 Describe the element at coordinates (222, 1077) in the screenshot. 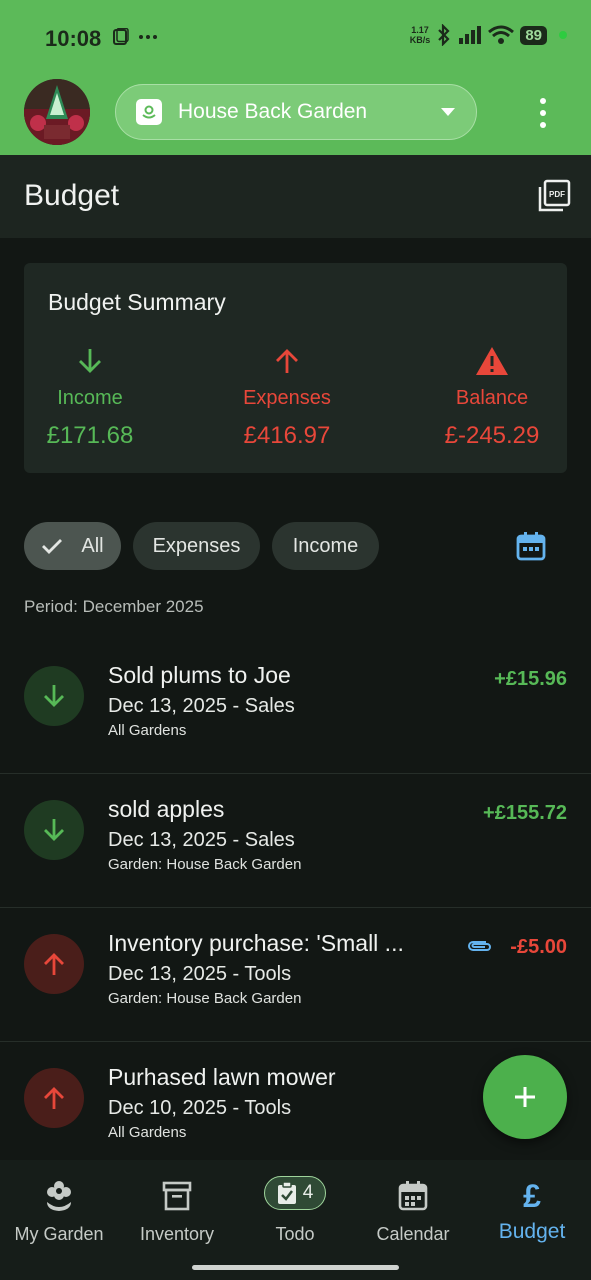

I see `transaction-title: Purhased lawn mower` at that location.